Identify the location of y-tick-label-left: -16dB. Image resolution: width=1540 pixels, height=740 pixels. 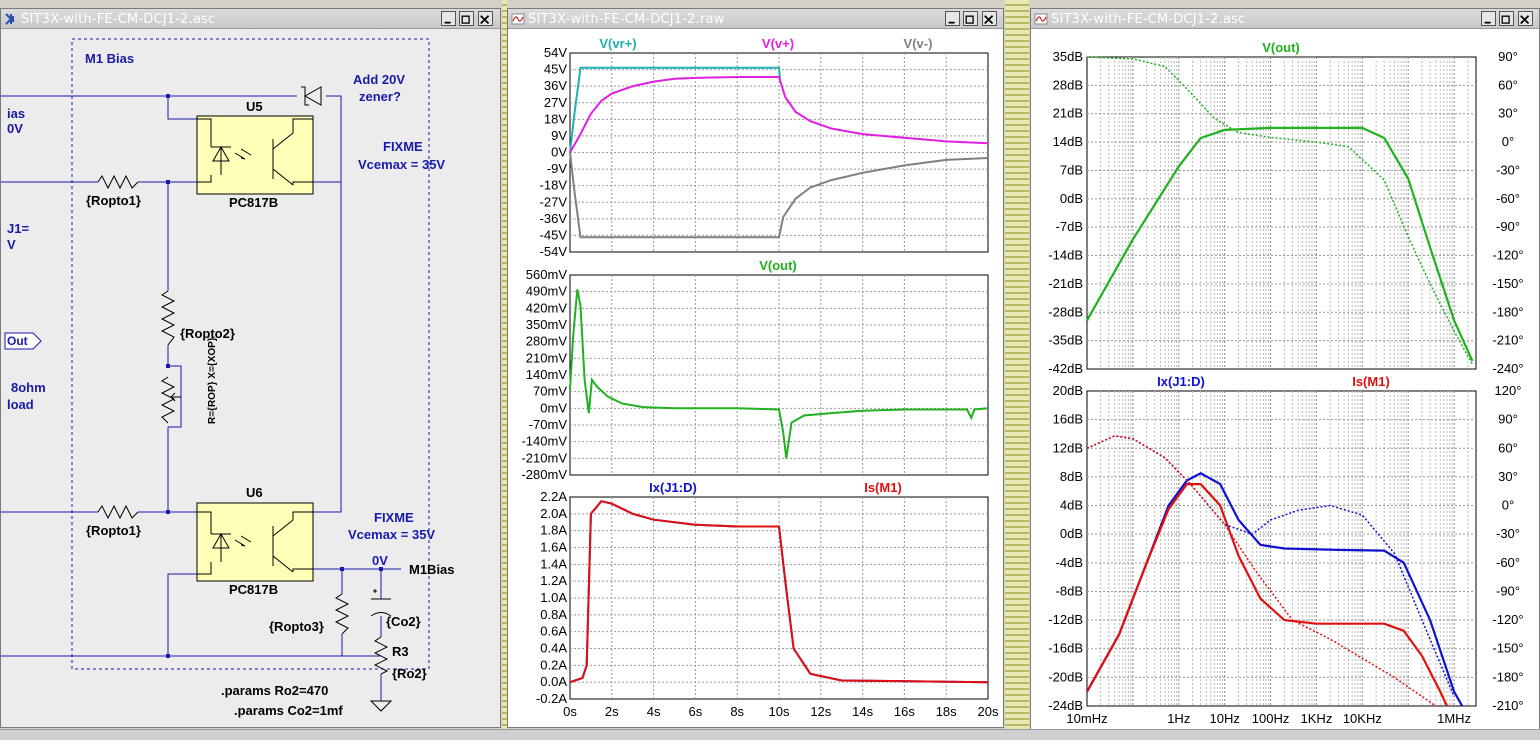
(1065, 648).